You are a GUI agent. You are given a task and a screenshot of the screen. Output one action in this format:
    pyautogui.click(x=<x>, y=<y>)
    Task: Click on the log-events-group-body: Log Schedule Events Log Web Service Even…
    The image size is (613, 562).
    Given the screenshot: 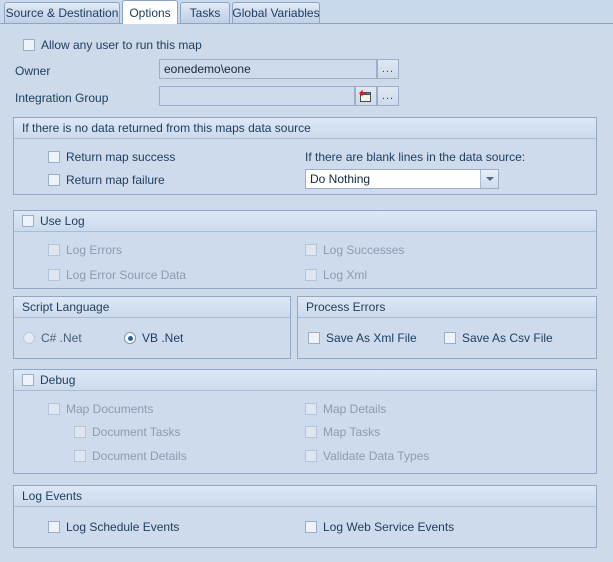 What is the action you would take?
    pyautogui.click(x=305, y=527)
    